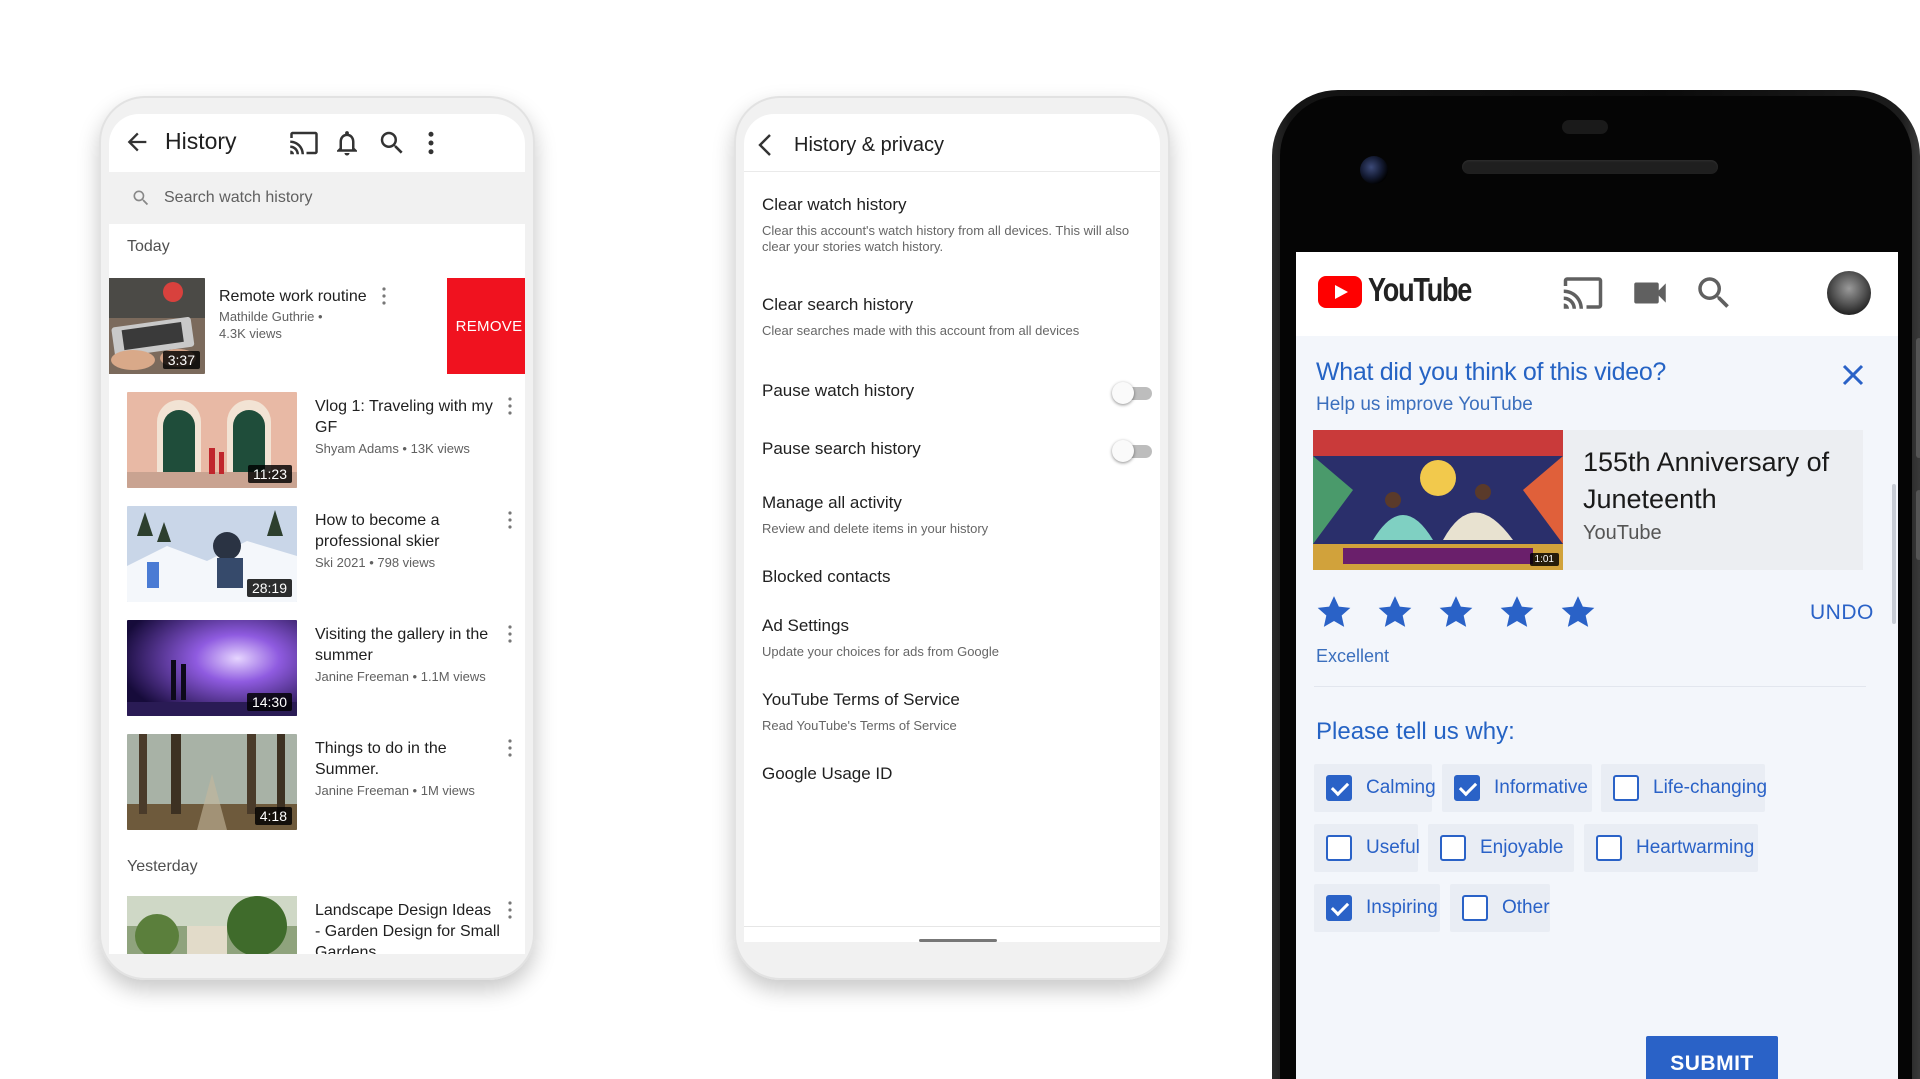 This screenshot has width=1920, height=1079. Describe the element at coordinates (958, 940) in the screenshot. I see `home-handle` at that location.